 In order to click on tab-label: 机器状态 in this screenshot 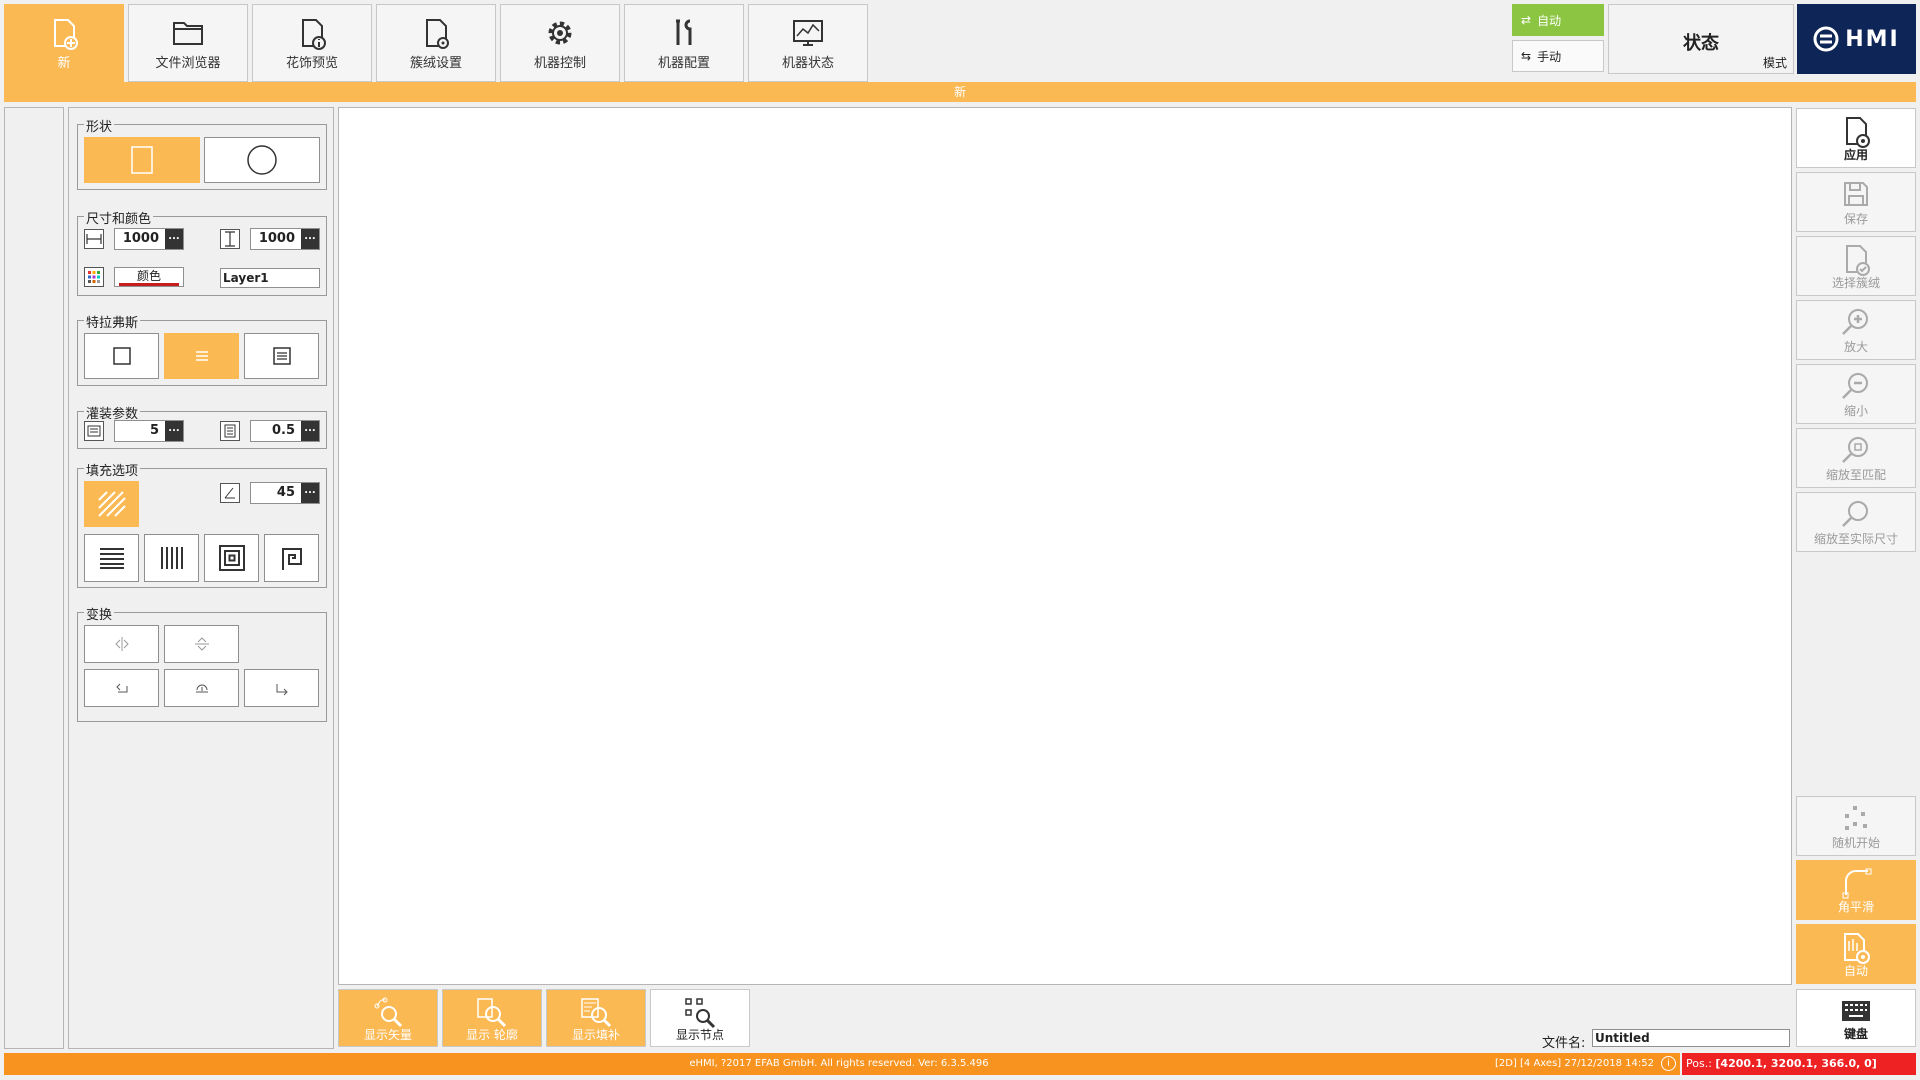, I will do `click(807, 63)`.